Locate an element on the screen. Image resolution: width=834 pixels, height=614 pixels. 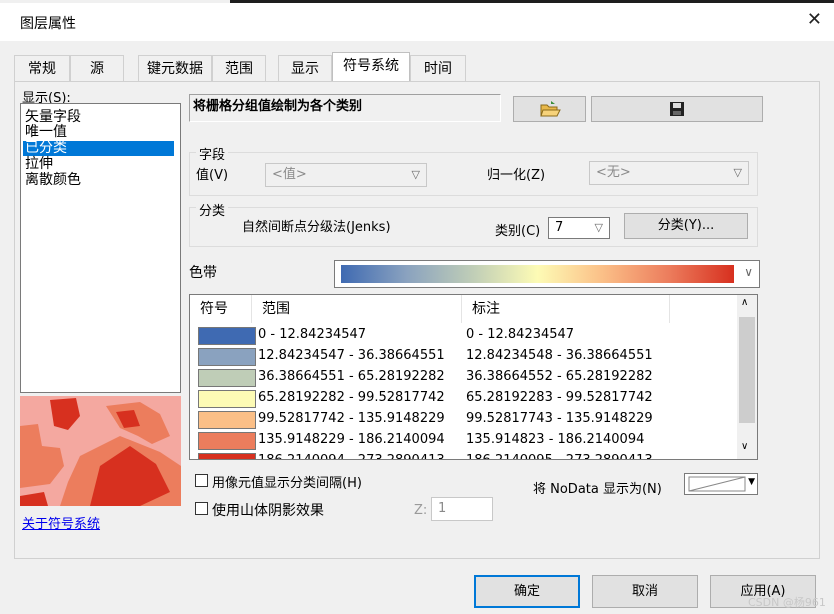
watermark: CSDN @杨961 is located at coordinates (787, 602).